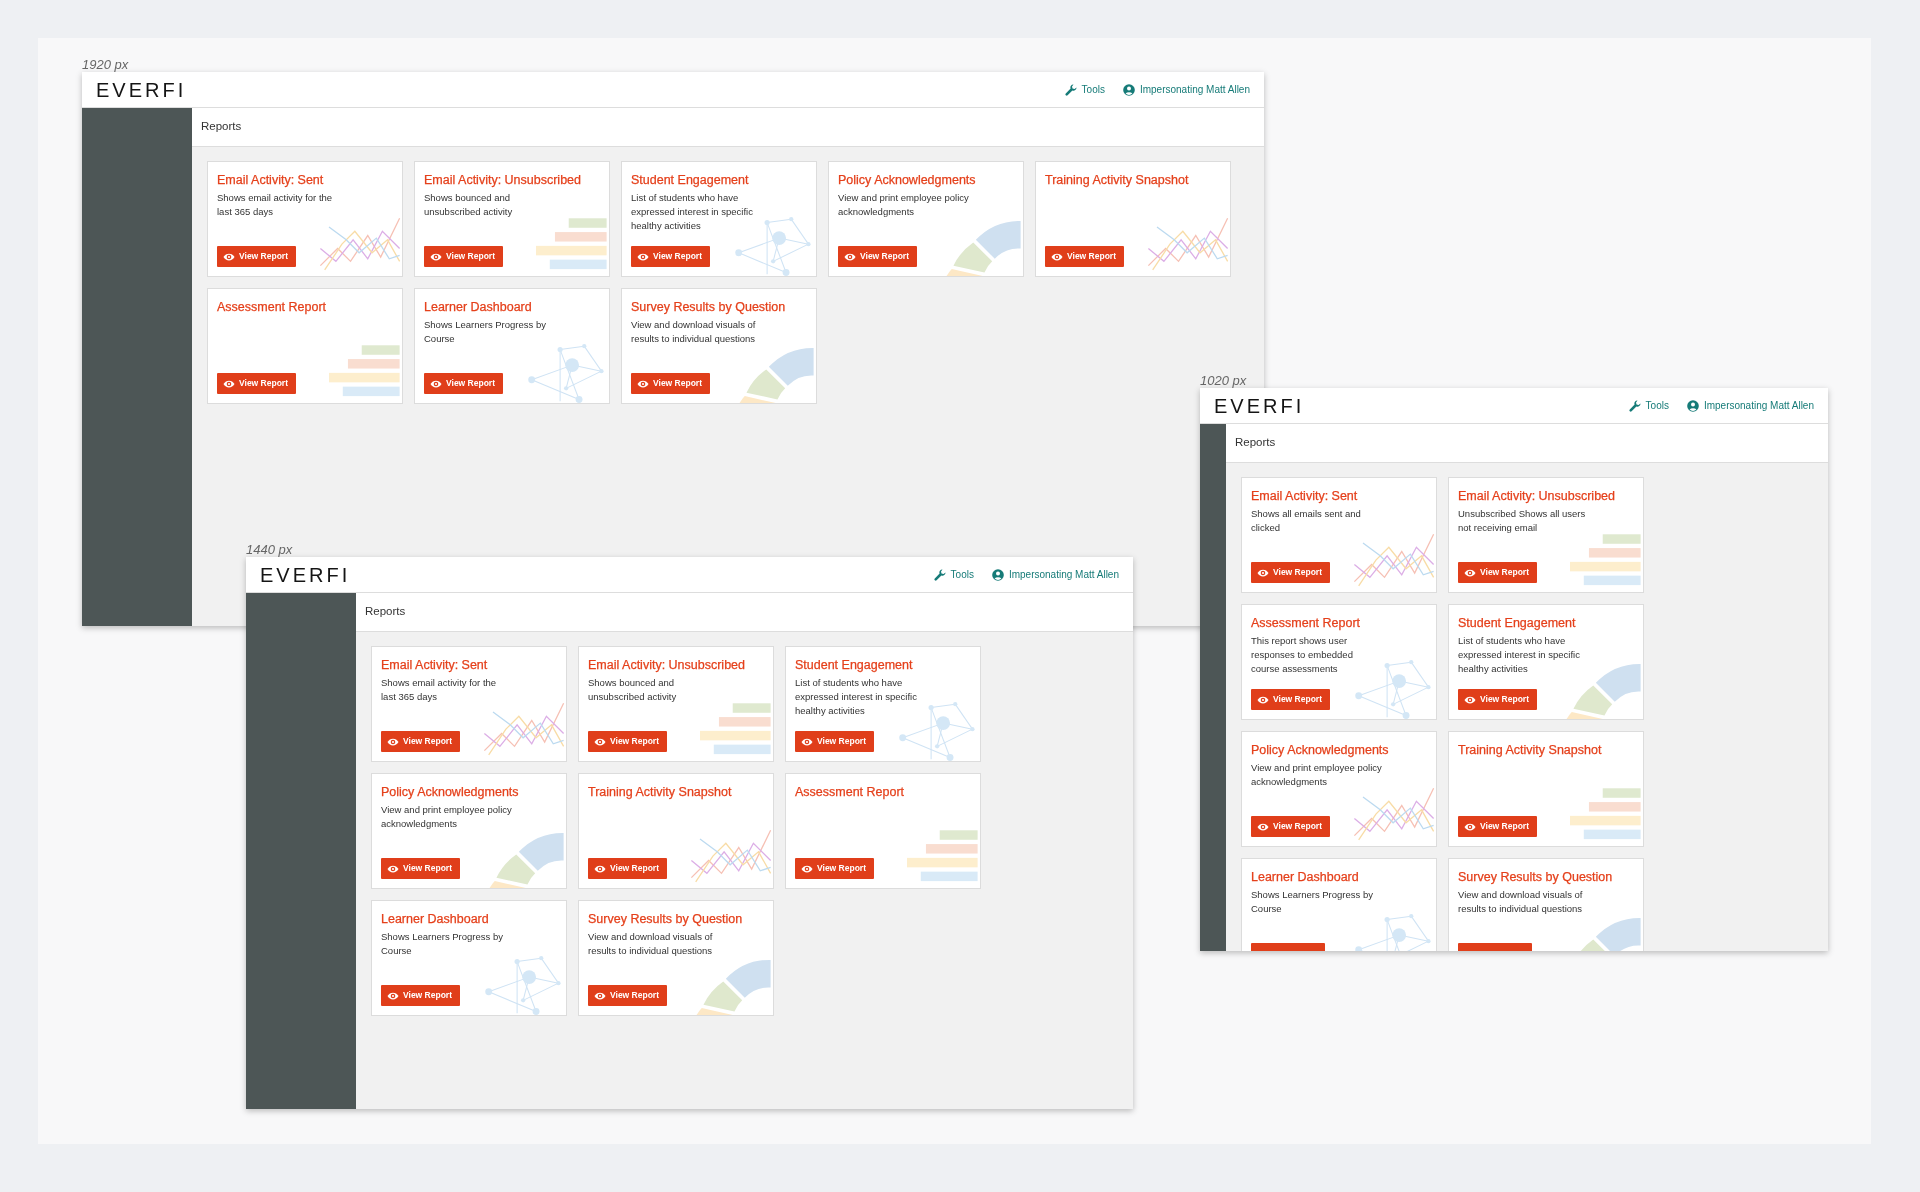 This screenshot has height=1192, width=1920. I want to click on card-description: This report shows user responses to embedded course assessments, so click(1302, 655).